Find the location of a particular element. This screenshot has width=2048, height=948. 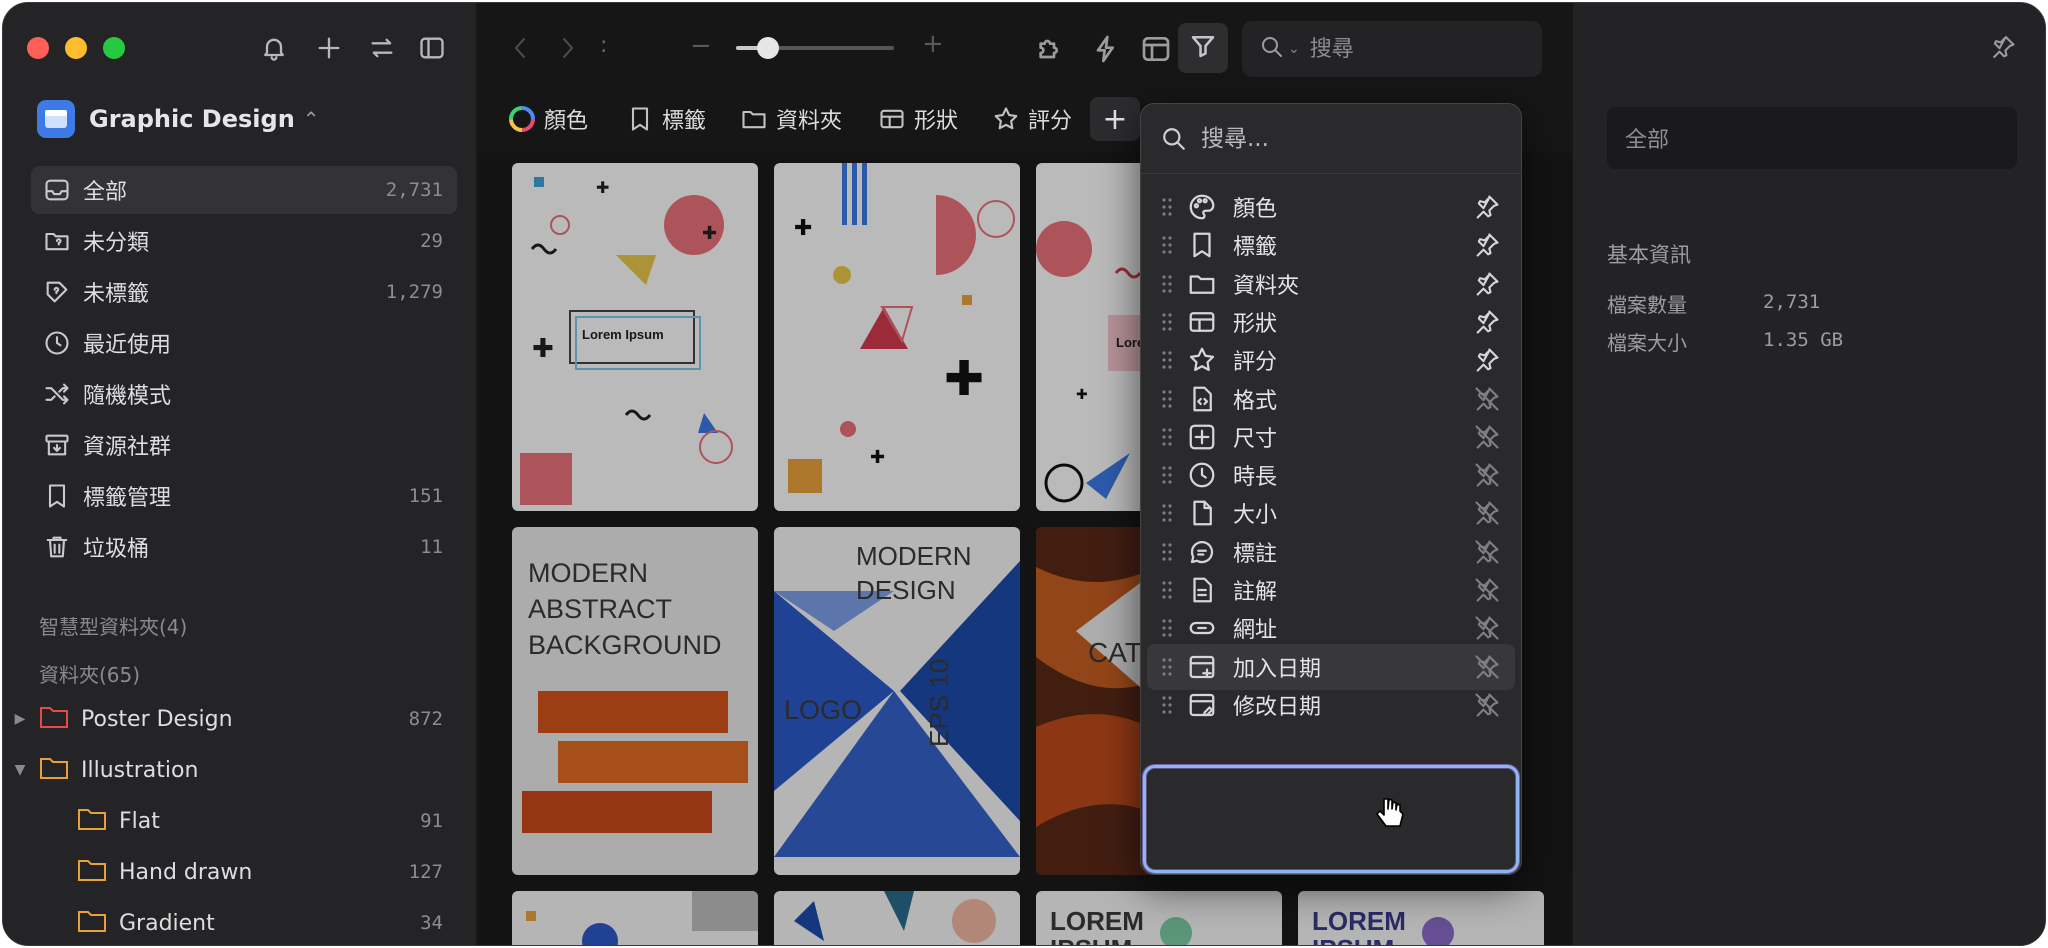

add-icon is located at coordinates (329, 48).